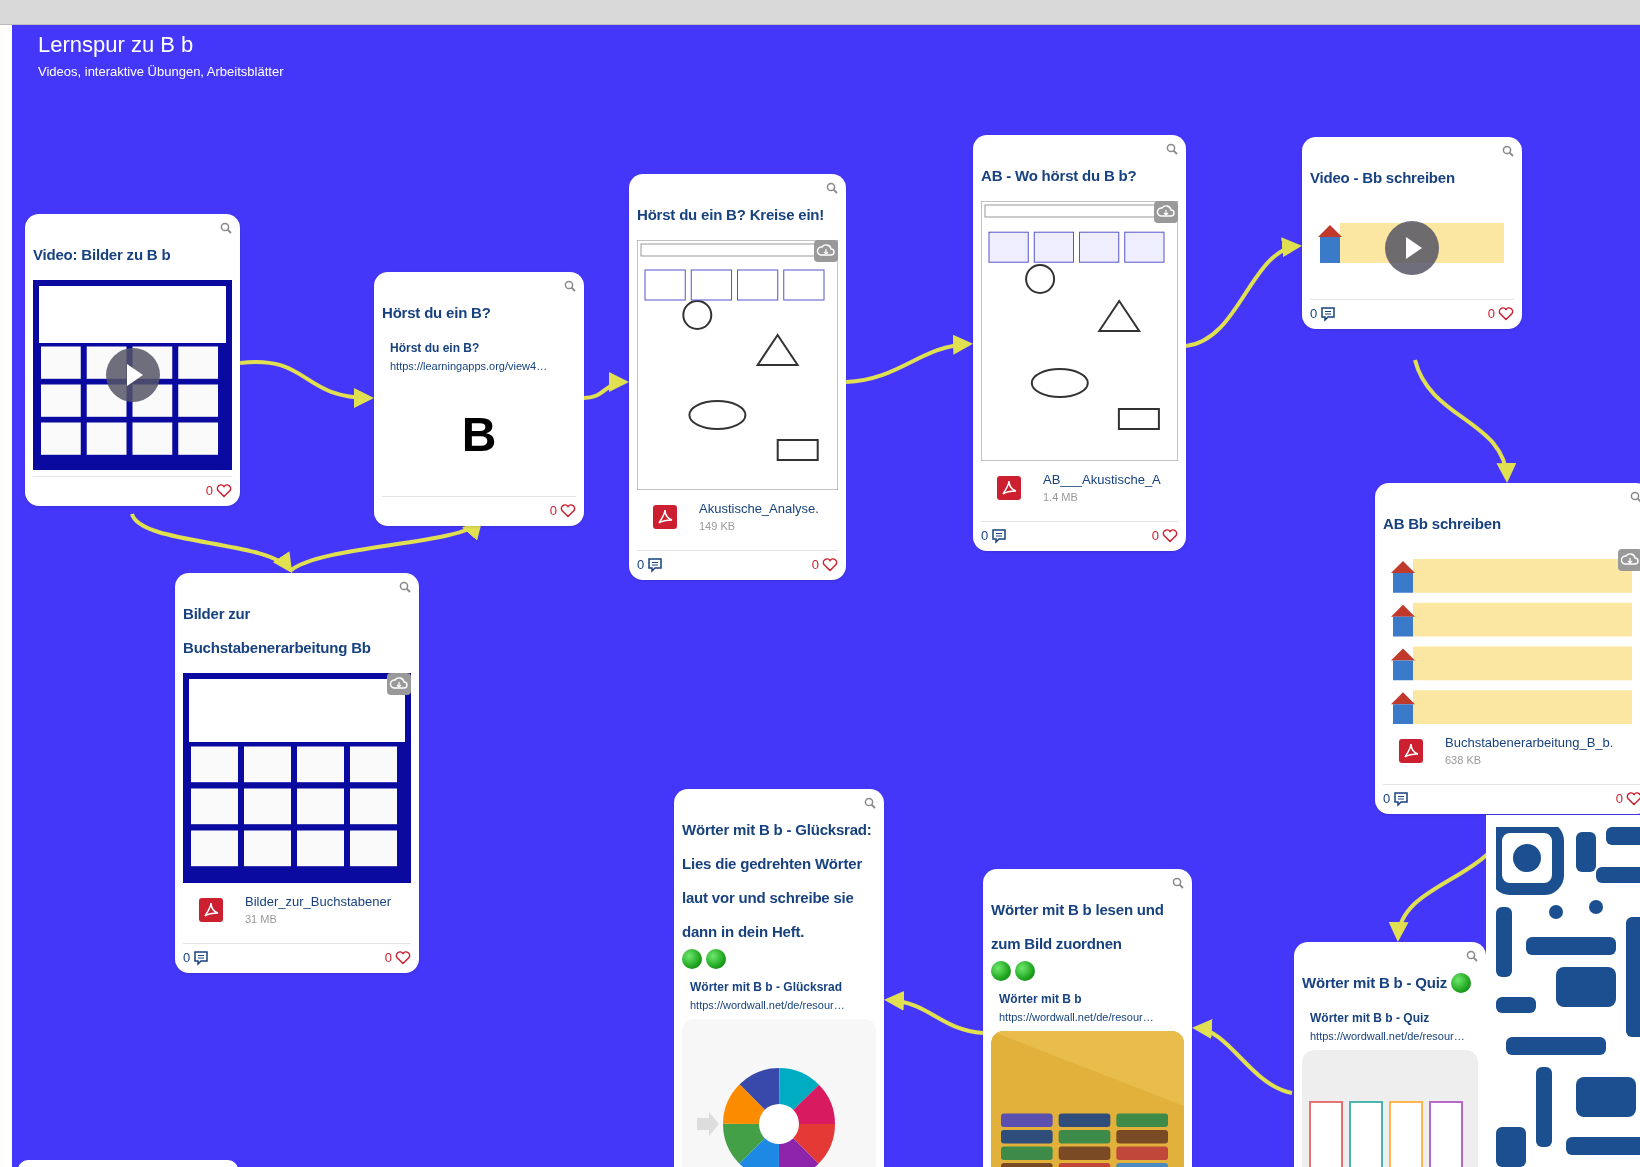 The height and width of the screenshot is (1167, 1640). What do you see at coordinates (1507, 648) in the screenshot?
I see `post-card: AB Bb schreiben Buchstabenerarbeitung_B_b. 638 KB 0 0` at bounding box center [1507, 648].